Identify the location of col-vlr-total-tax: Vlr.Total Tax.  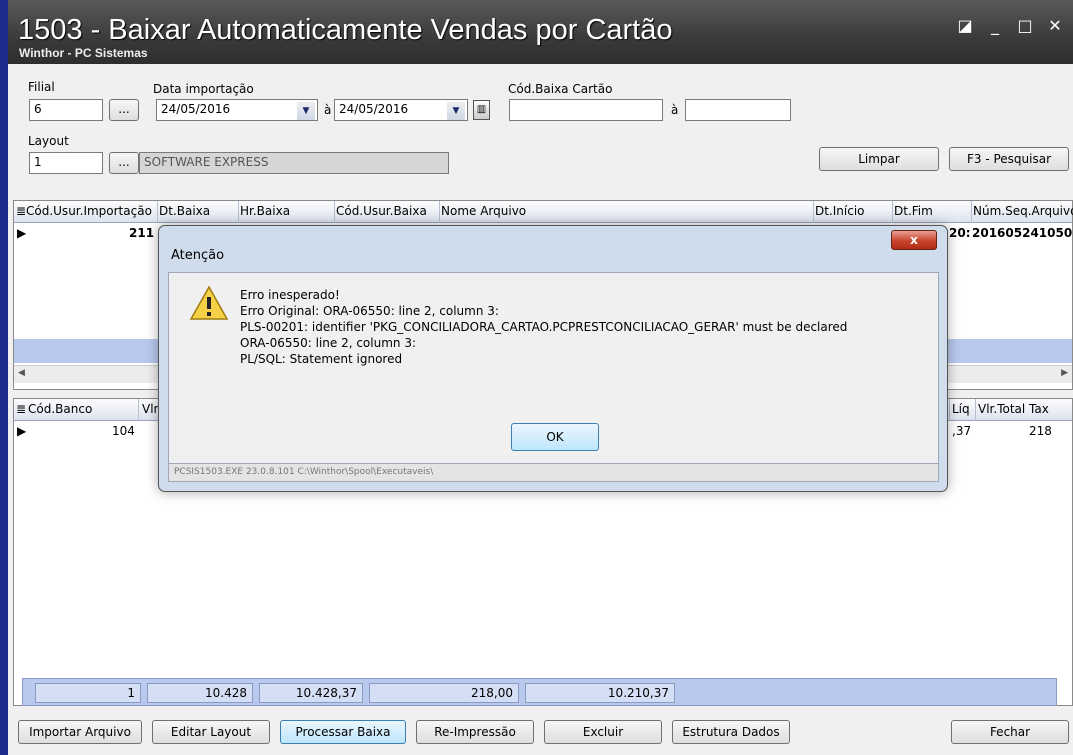
(1013, 409).